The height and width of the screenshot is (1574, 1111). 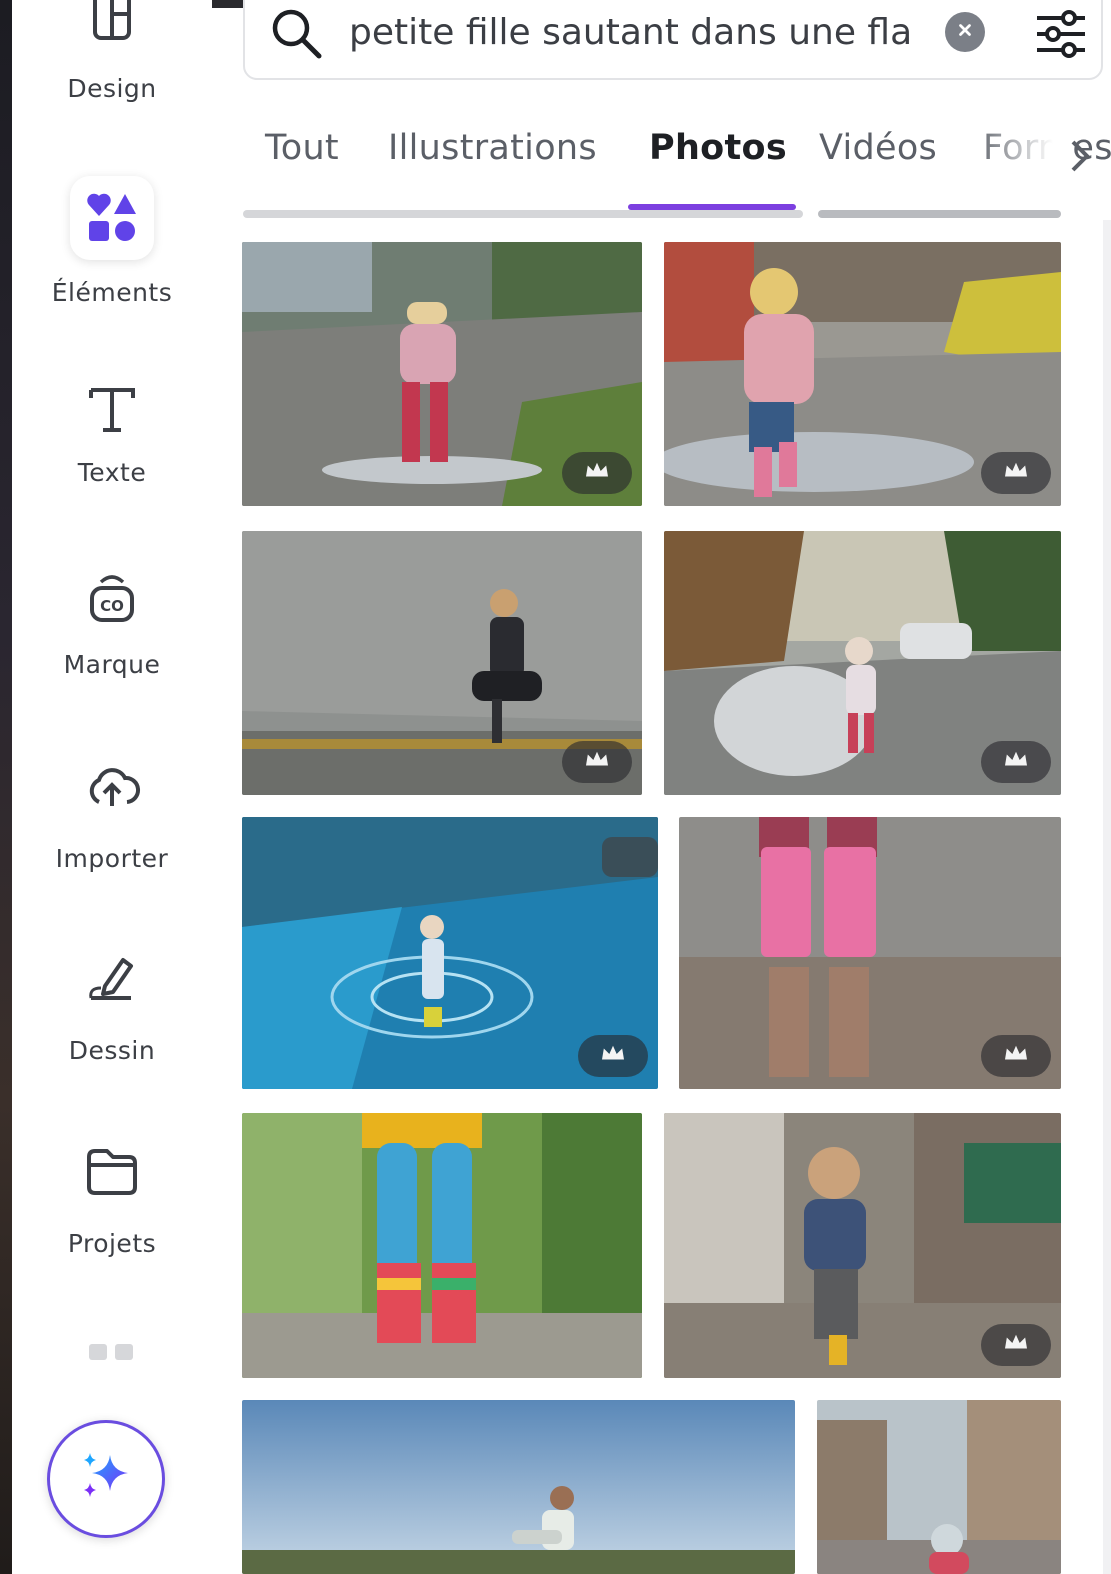 What do you see at coordinates (112, 1352) in the screenshot?
I see `apps-icon` at bounding box center [112, 1352].